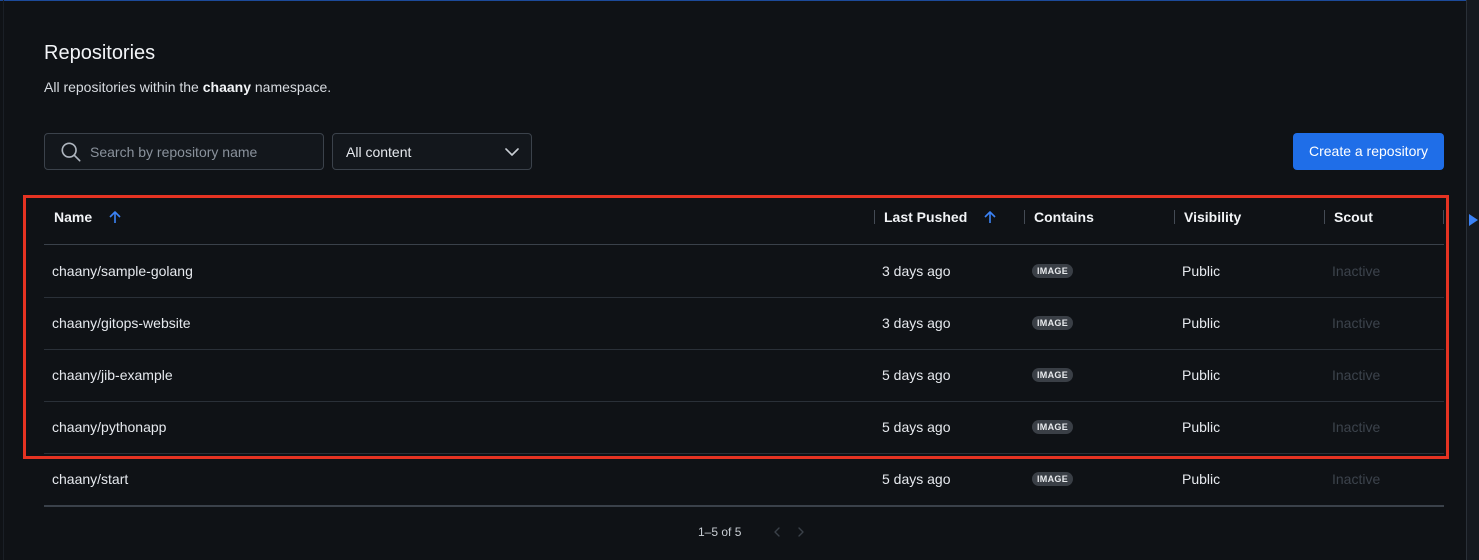  What do you see at coordinates (512, 152) in the screenshot?
I see `chevron-down-icon` at bounding box center [512, 152].